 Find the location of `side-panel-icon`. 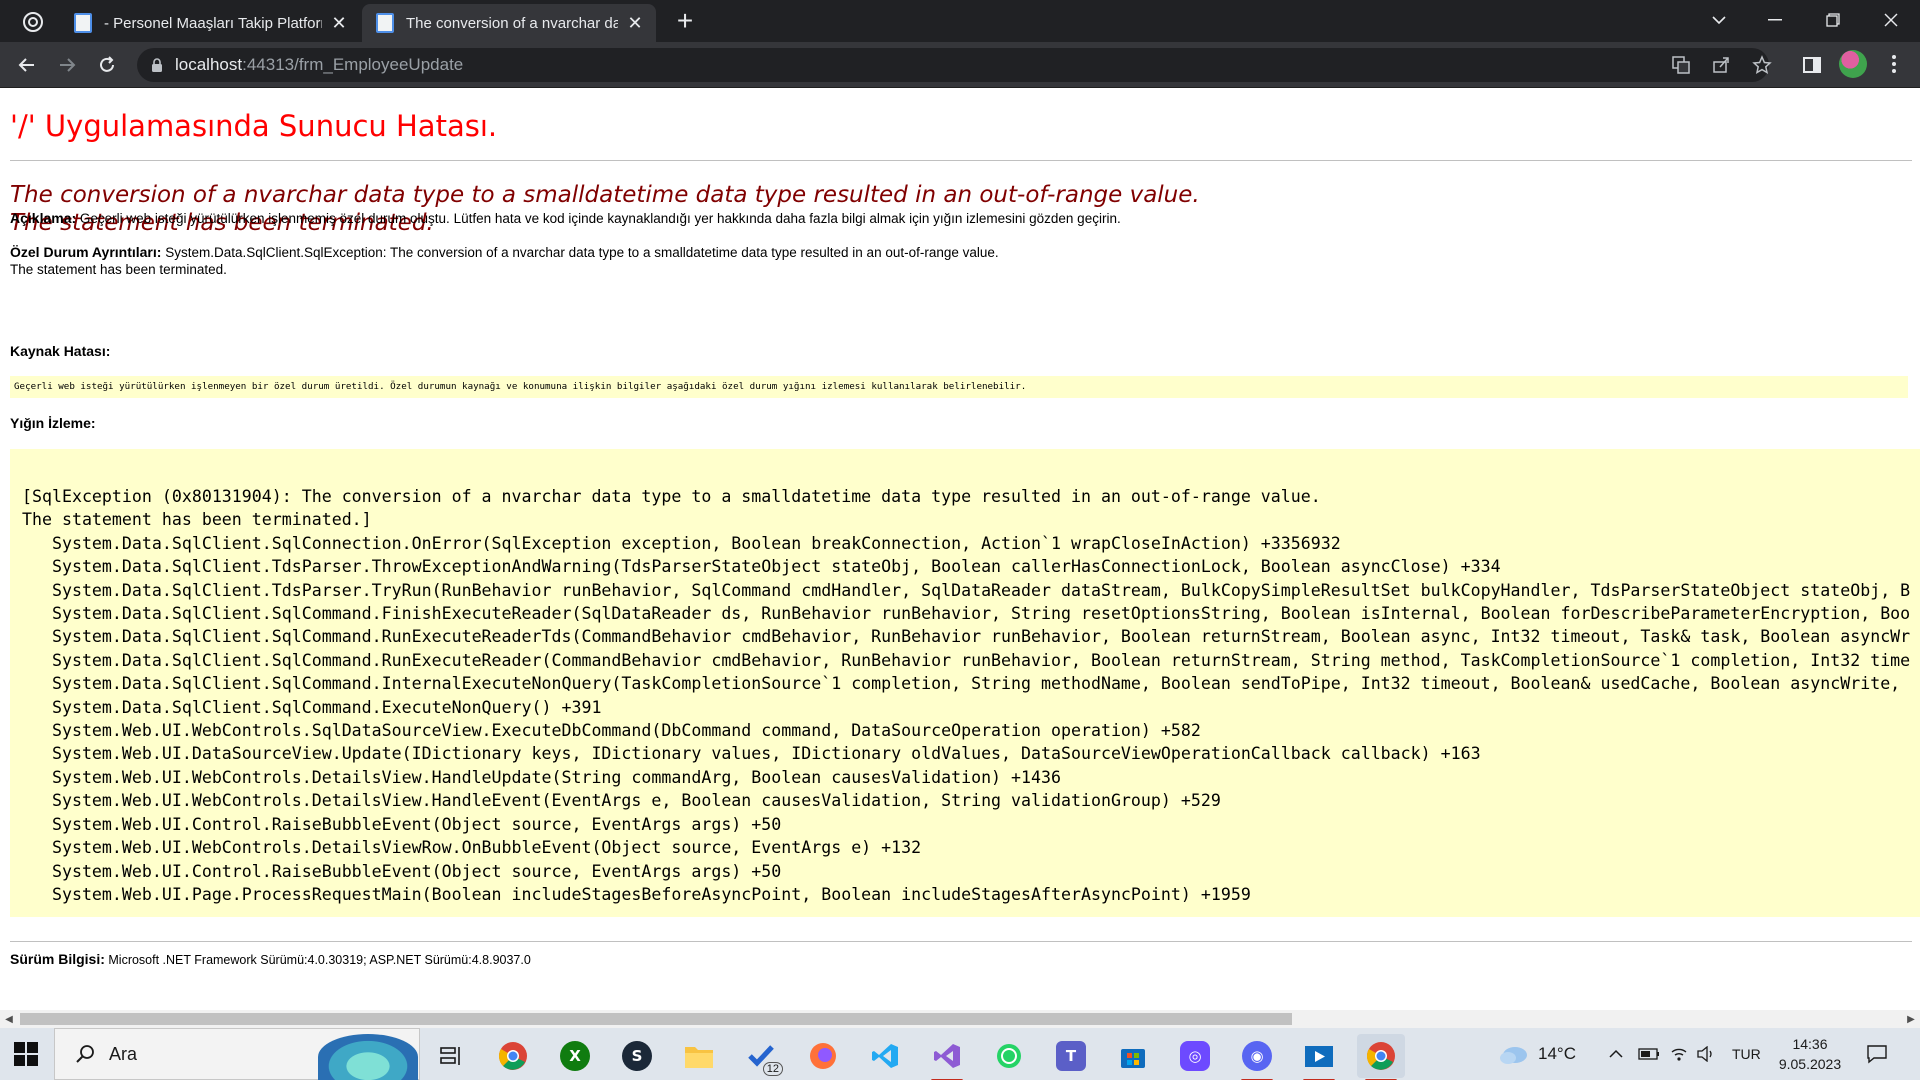

side-panel-icon is located at coordinates (1812, 65).